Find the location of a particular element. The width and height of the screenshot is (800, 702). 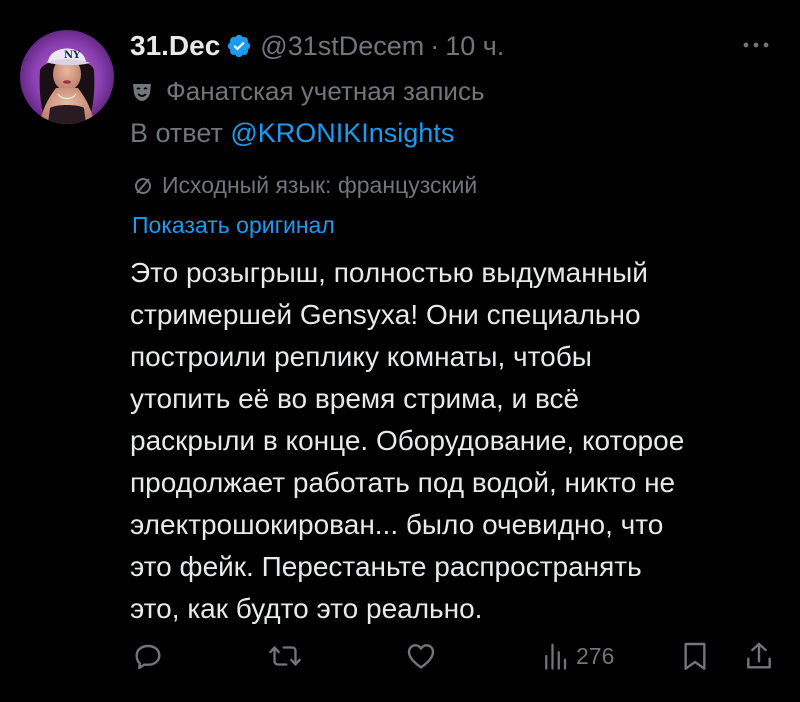

tweet-text-line: стримершей Gensyxa! Они специально is located at coordinates (385, 314).